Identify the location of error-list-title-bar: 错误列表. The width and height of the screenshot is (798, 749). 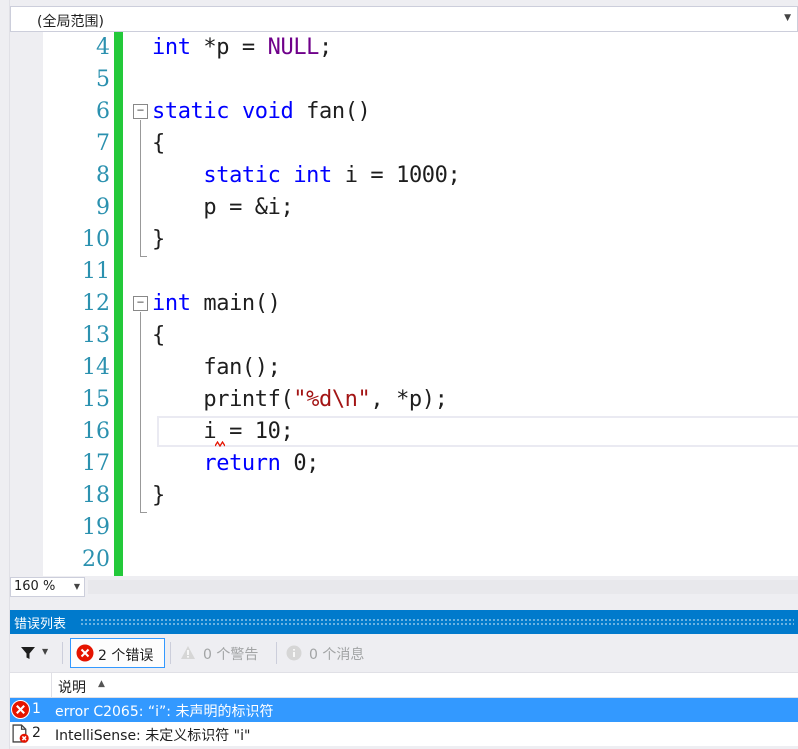
(404, 622).